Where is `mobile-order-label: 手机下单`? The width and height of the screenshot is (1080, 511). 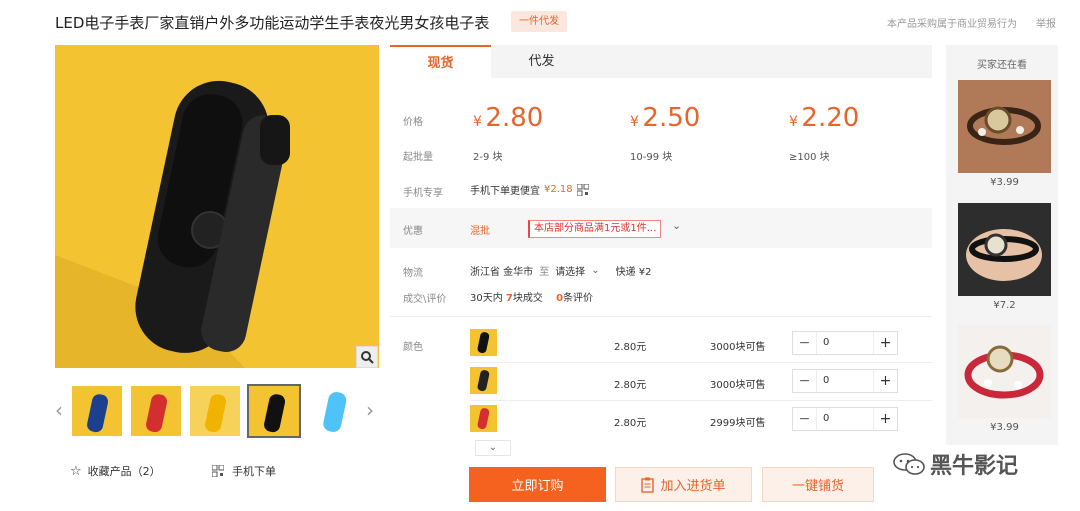
mobile-order-label: 手机下单 is located at coordinates (254, 471).